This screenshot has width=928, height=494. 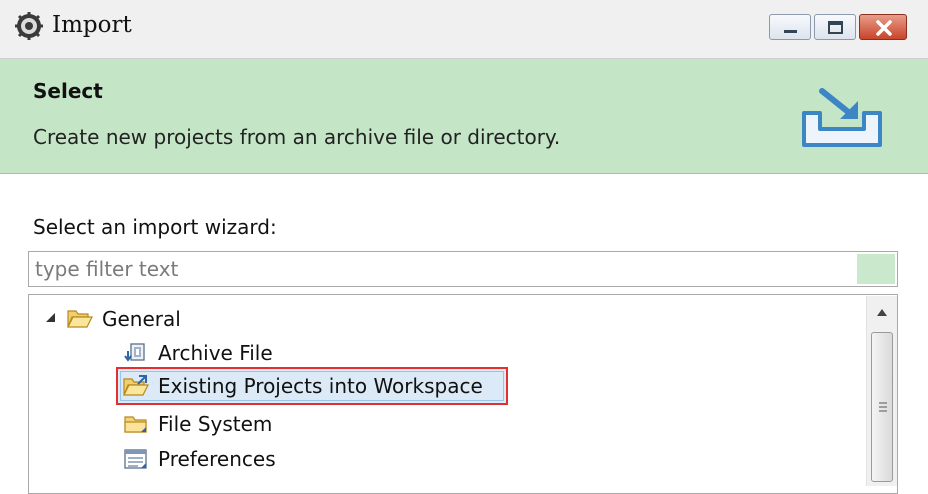 What do you see at coordinates (29, 26) in the screenshot?
I see `eclipse-gear-icon` at bounding box center [29, 26].